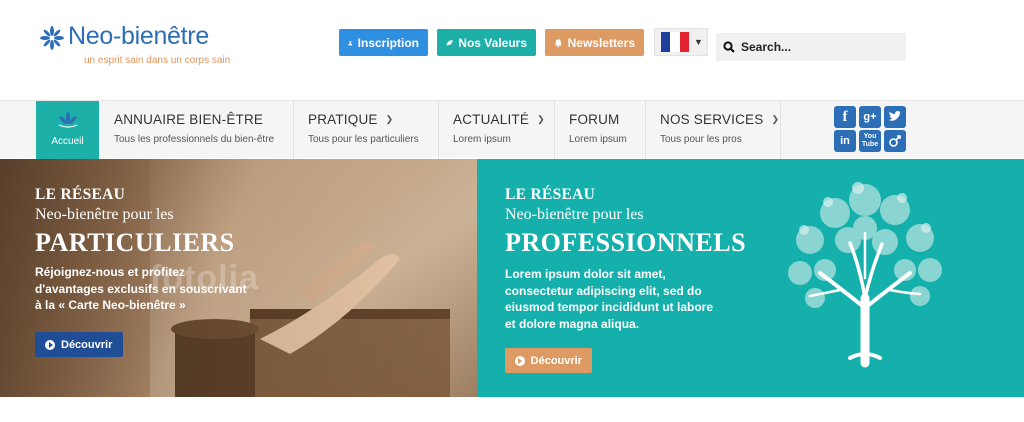 The image size is (1024, 422). I want to click on nav-item-services: NOS SERVICES ❯ Tous pour les pros, so click(713, 130).